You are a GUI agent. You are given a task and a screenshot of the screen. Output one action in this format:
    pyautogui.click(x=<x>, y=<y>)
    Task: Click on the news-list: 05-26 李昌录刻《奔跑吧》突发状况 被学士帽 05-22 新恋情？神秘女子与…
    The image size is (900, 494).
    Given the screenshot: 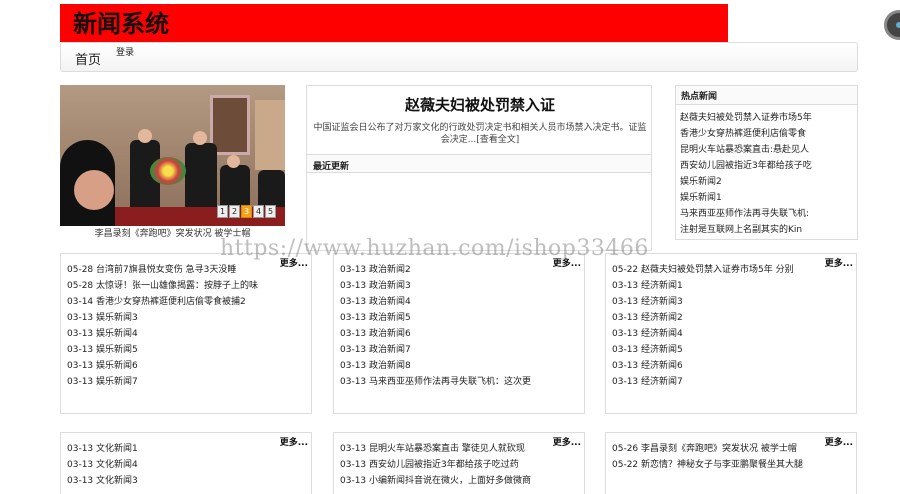 What is the action you would take?
    pyautogui.click(x=707, y=457)
    